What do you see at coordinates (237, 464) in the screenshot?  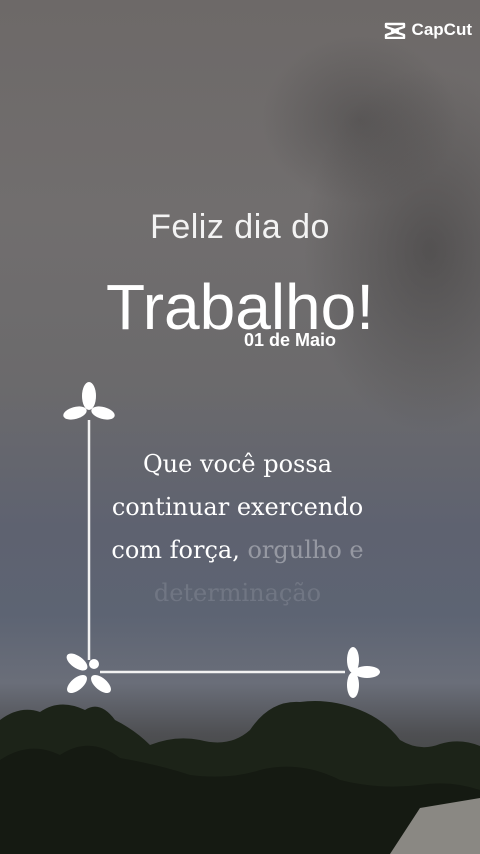 I see `message-line: Que você possa` at bounding box center [237, 464].